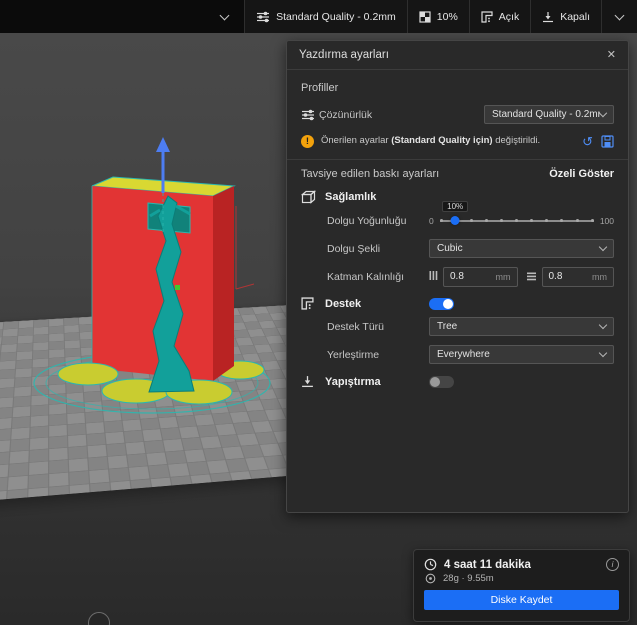 The height and width of the screenshot is (625, 637). Describe the element at coordinates (346, 114) in the screenshot. I see `resolution-label: Çözünürlük` at that location.